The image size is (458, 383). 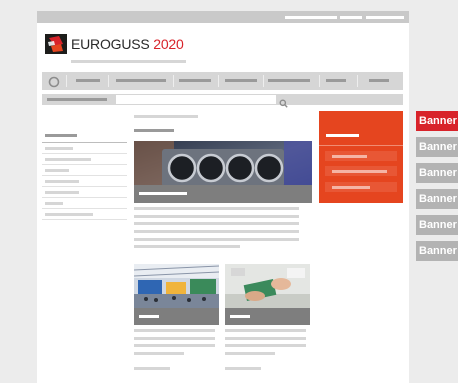 I want to click on search-bar, so click(x=222, y=101).